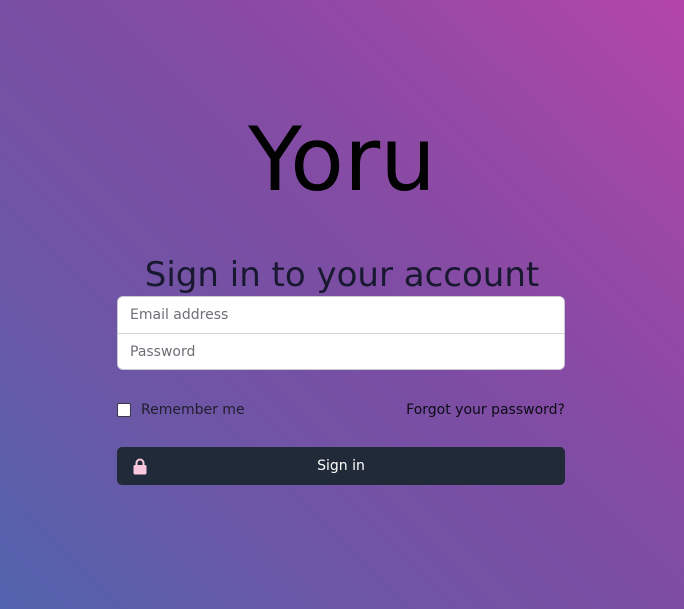  Describe the element at coordinates (342, 159) in the screenshot. I see `app-logo-text: Yoru` at that location.